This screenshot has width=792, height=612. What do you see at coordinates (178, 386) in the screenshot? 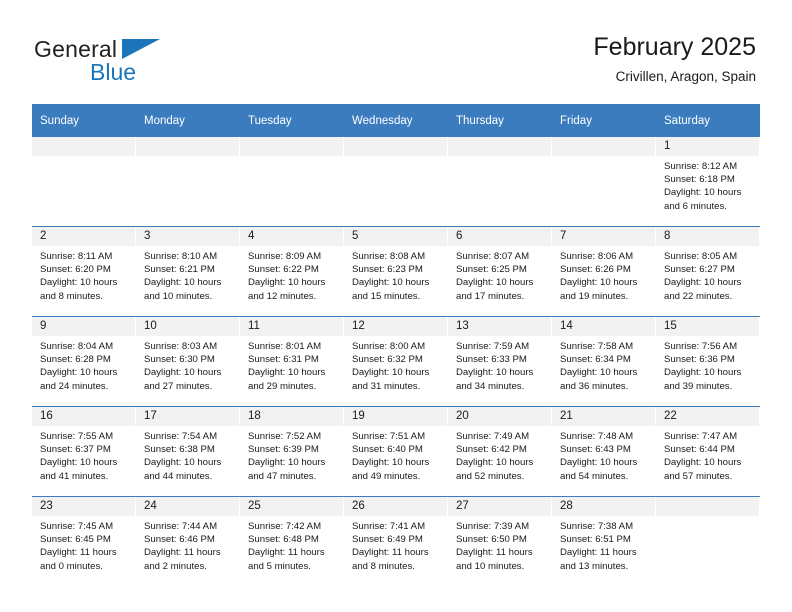
I see `daylight-duration-line2: and 27 minutes.` at bounding box center [178, 386].